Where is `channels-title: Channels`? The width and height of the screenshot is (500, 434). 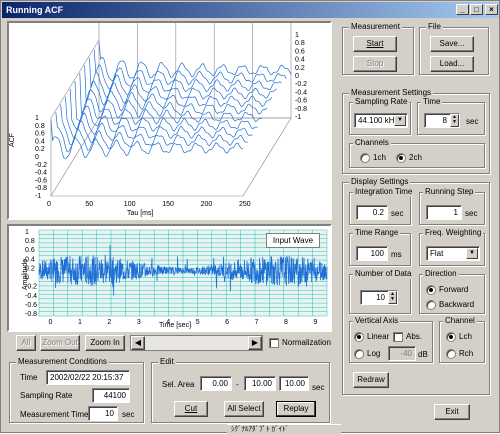
channels-title: Channels is located at coordinates (372, 143).